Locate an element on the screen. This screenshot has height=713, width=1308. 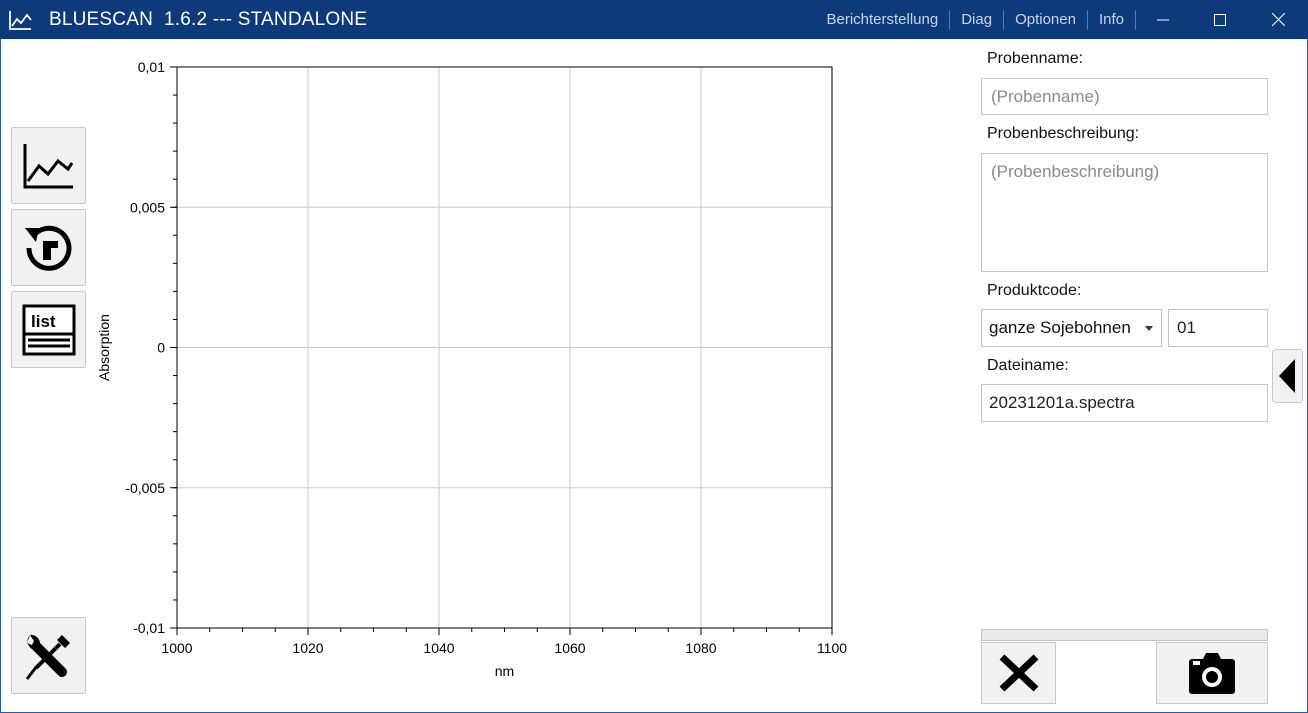
capture-button is located at coordinates (1212, 673).